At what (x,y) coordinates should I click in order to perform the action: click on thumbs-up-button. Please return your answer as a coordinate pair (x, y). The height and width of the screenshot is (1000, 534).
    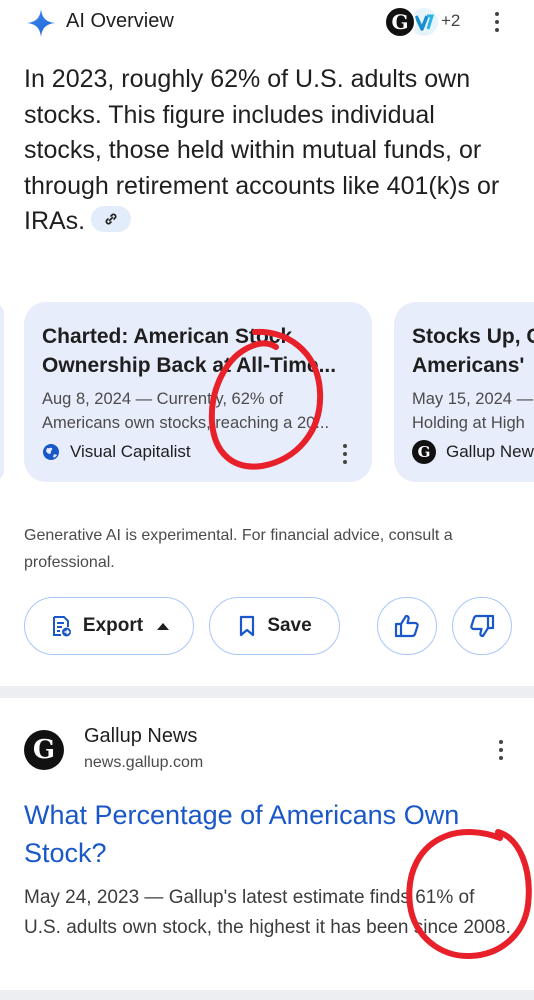
    Looking at the image, I should click on (407, 626).